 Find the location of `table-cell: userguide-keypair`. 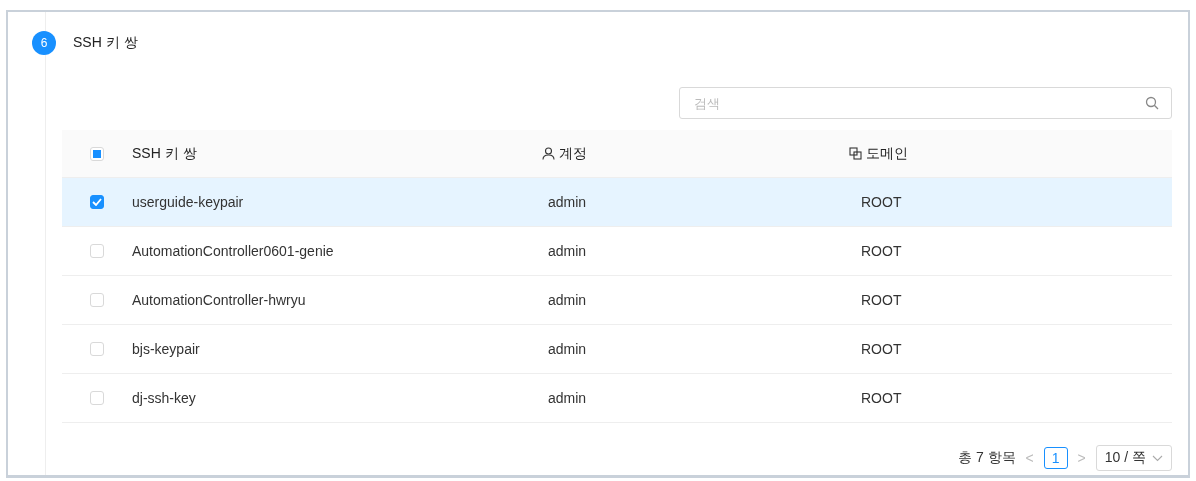

table-cell: userguide-keypair is located at coordinates (188, 202).